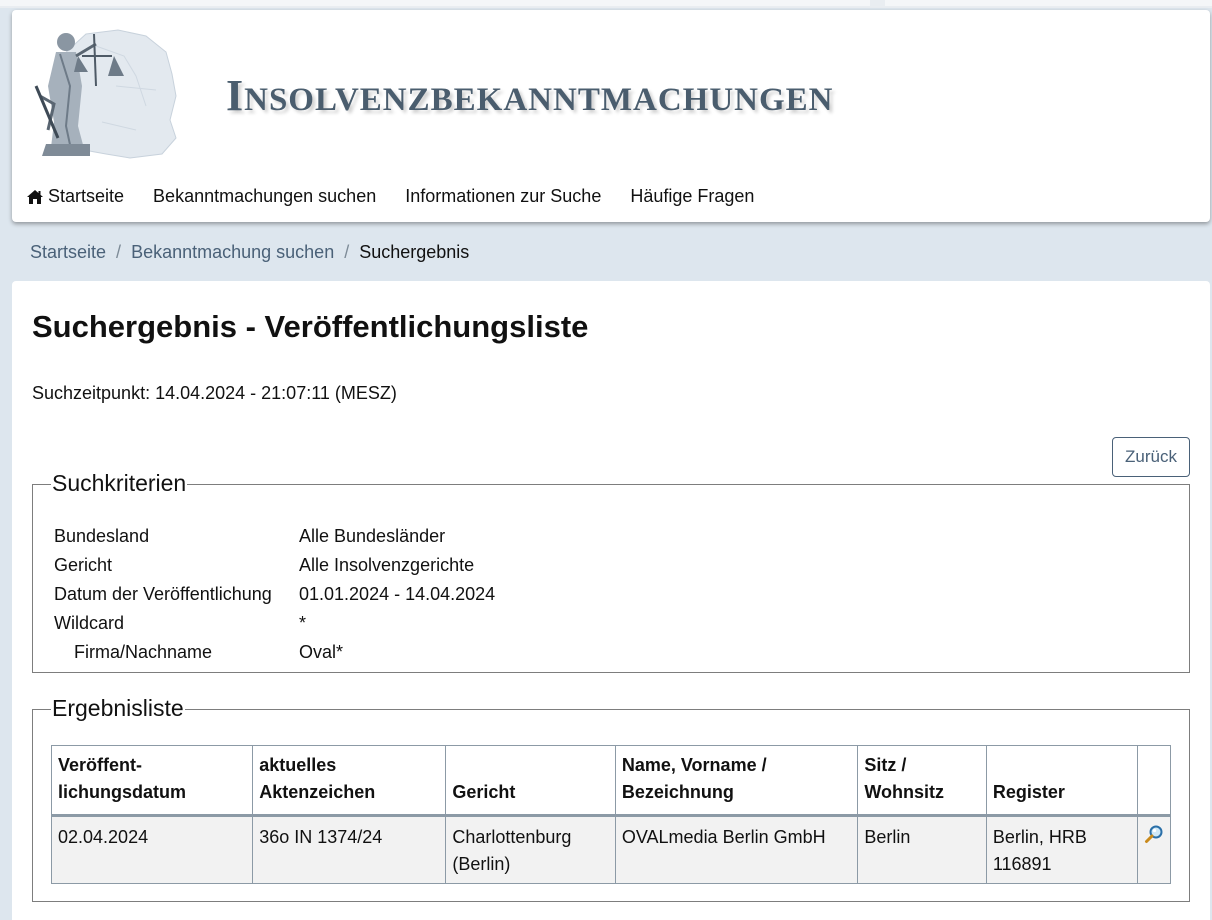 The width and height of the screenshot is (1212, 920). I want to click on cell-register: Berlin, HRB 116891, so click(1061, 849).